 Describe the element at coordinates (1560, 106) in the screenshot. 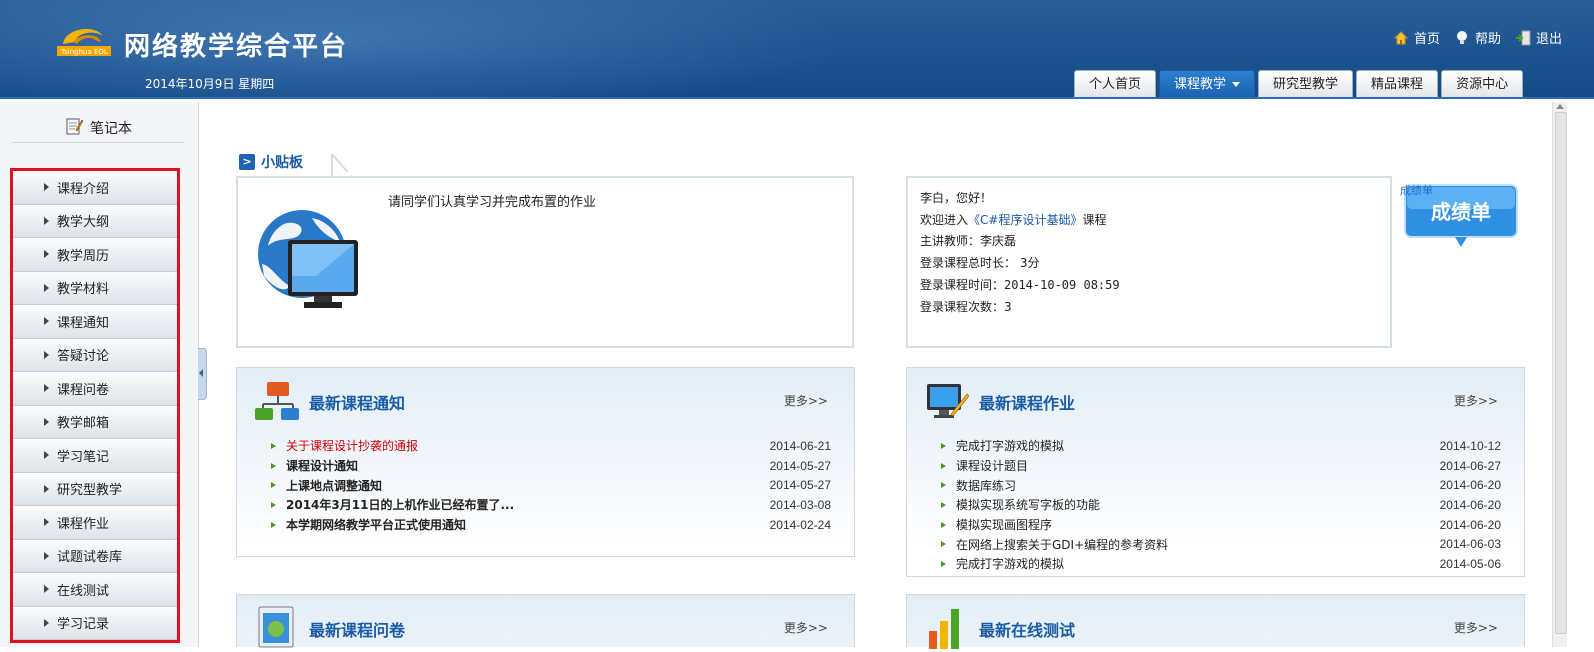

I see `scroll-up-icon` at that location.